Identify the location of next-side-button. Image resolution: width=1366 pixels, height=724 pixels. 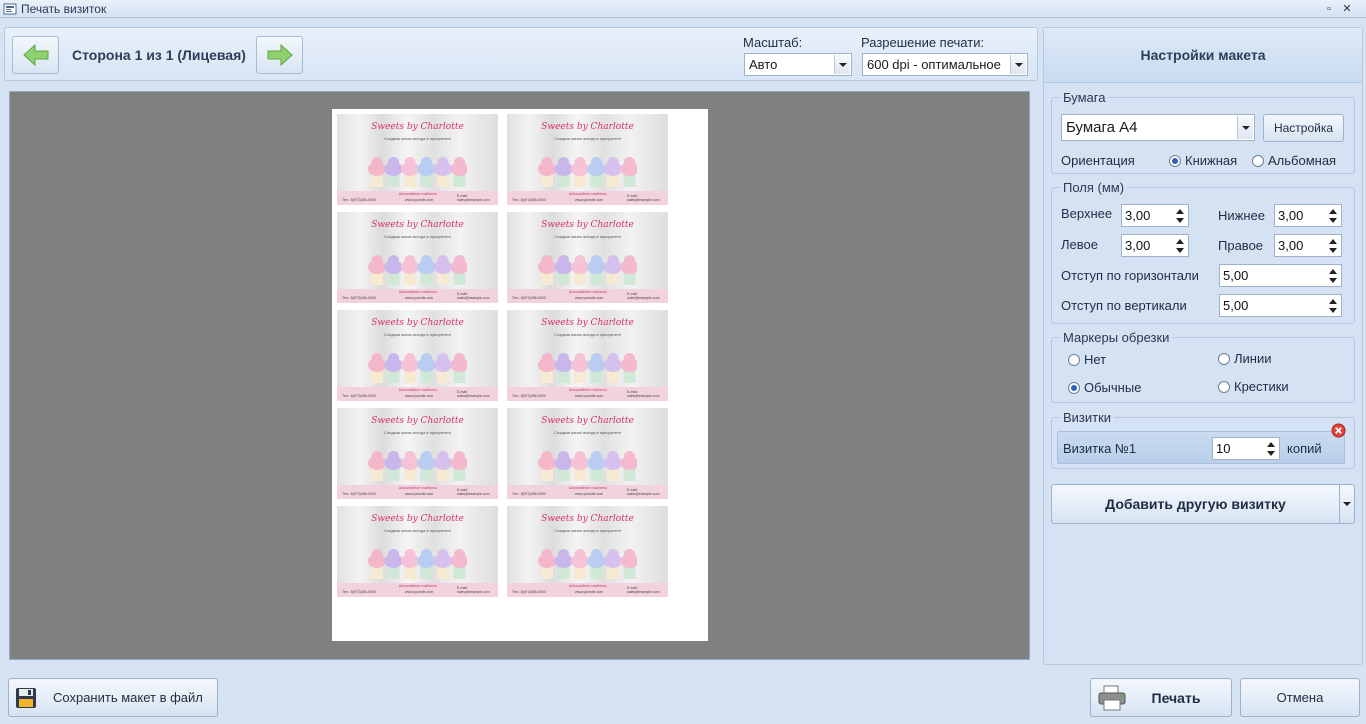
(279, 55).